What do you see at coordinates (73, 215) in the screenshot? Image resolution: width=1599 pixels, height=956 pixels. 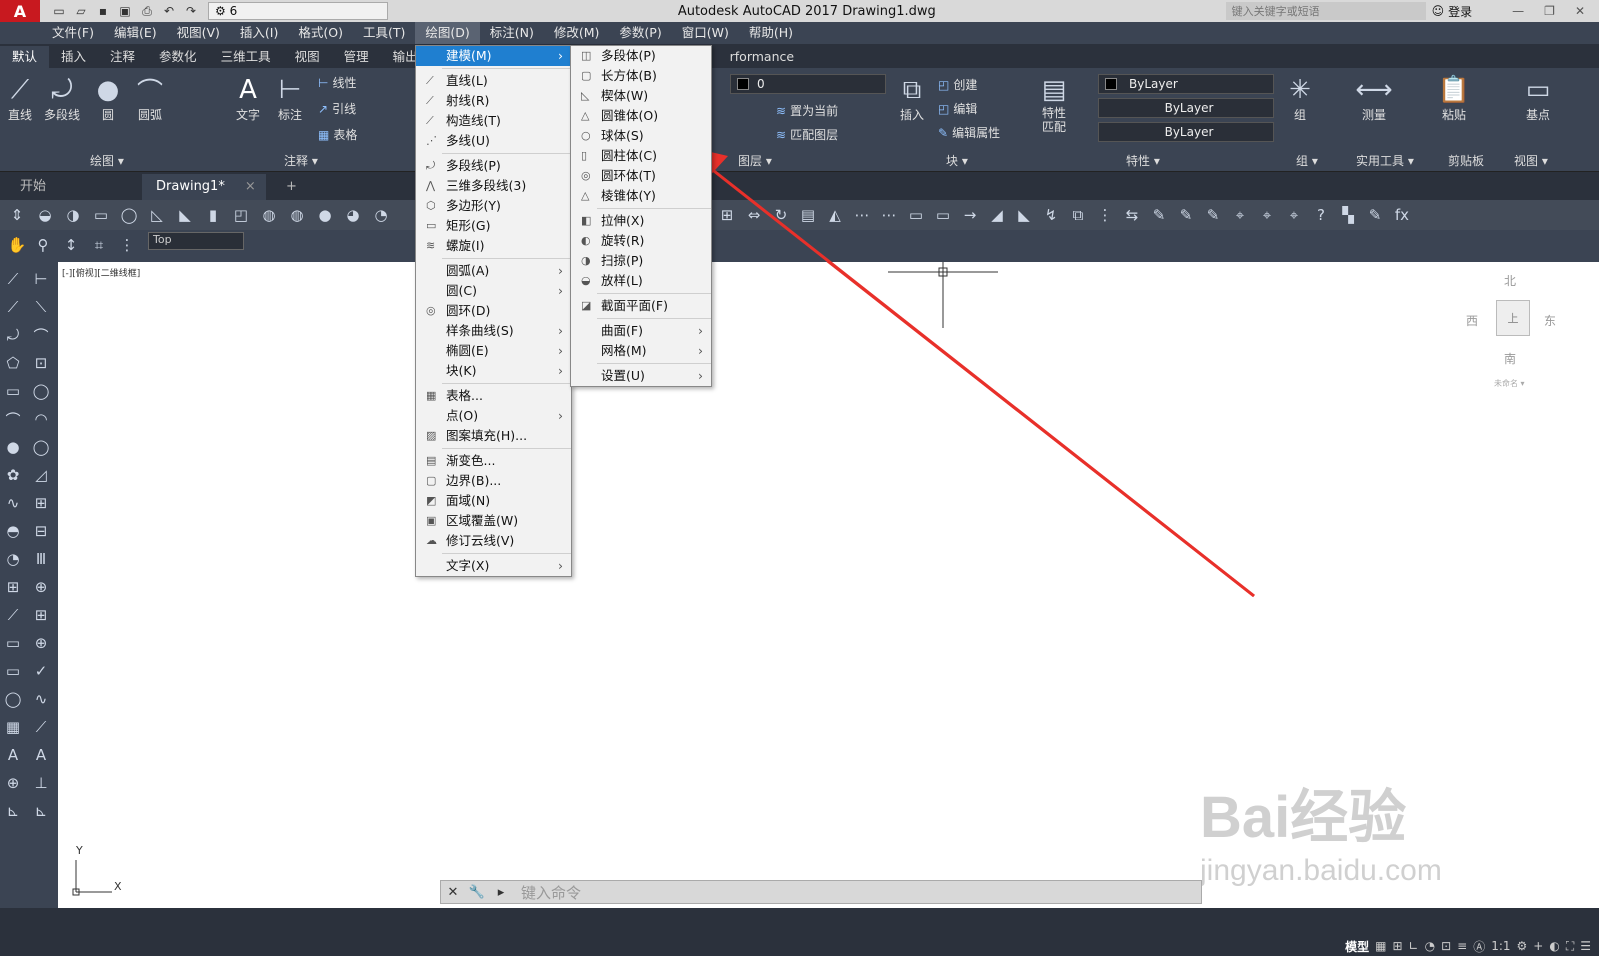 I see `toolbar-tool-icon: ◑` at bounding box center [73, 215].